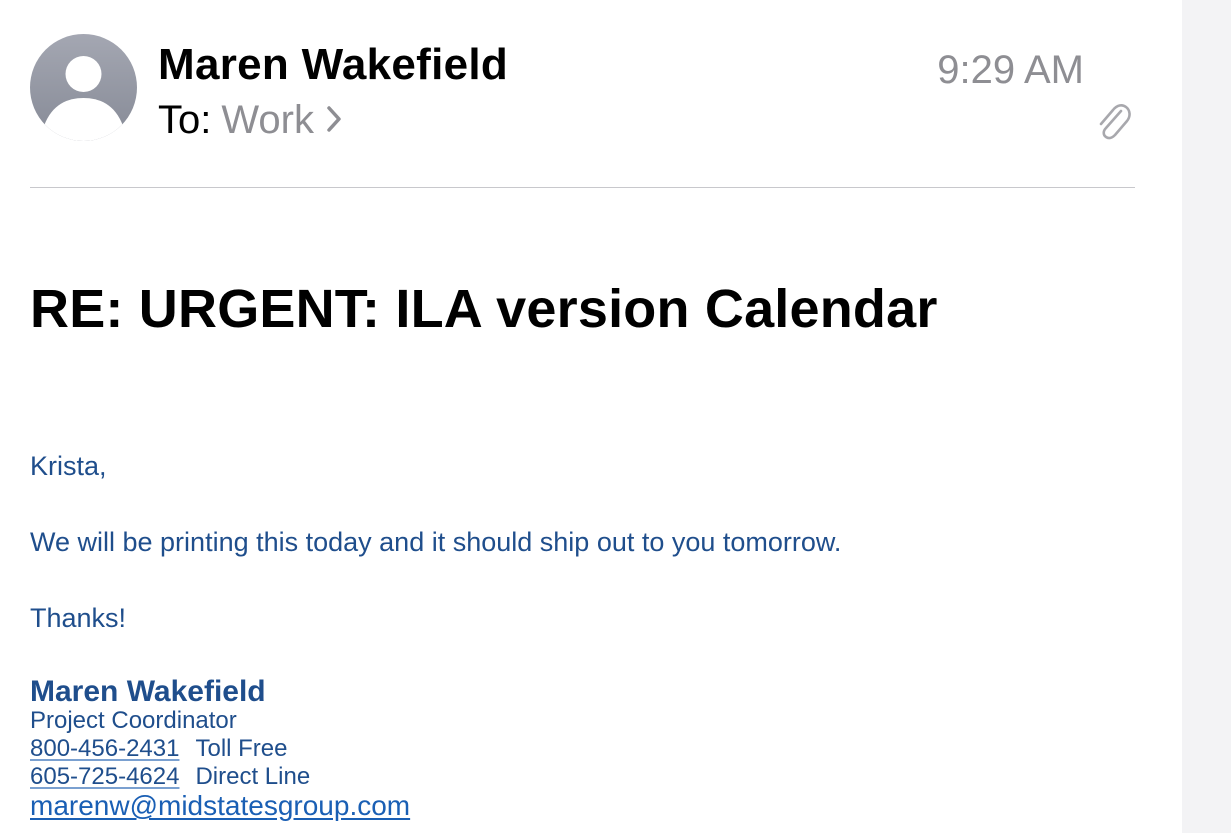 The height and width of the screenshot is (833, 1231). I want to click on chevron-right-icon, so click(334, 120).